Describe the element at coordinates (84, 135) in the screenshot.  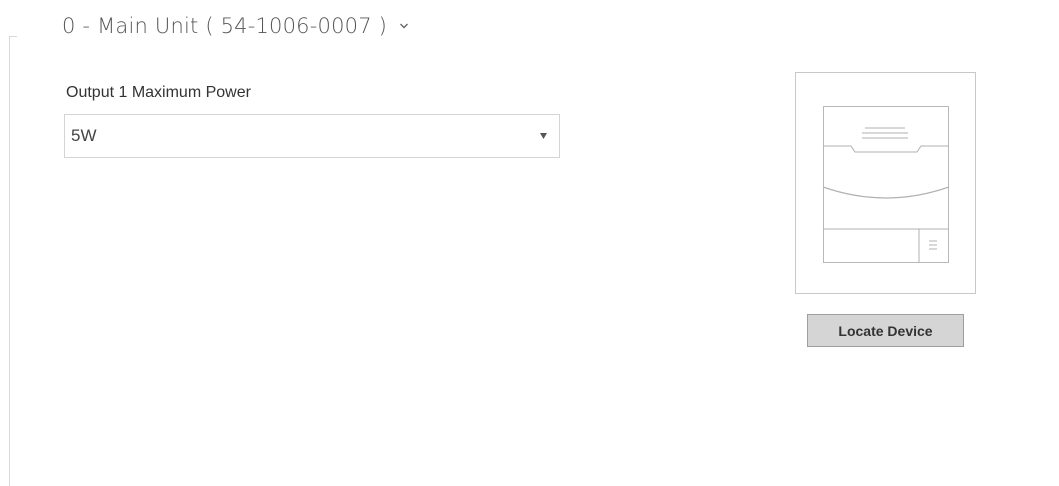
I see `output-power-value: 5W` at that location.